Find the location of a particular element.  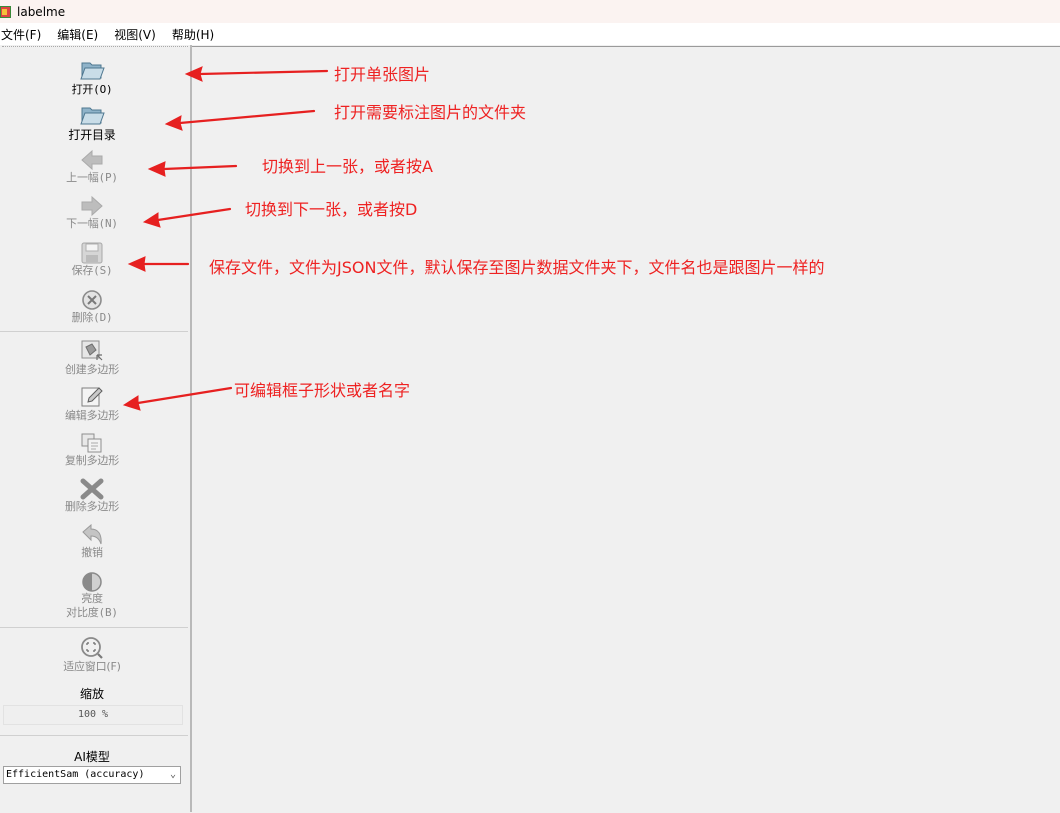

copy-polygon-button: 复制多边形 is located at coordinates (92, 450).